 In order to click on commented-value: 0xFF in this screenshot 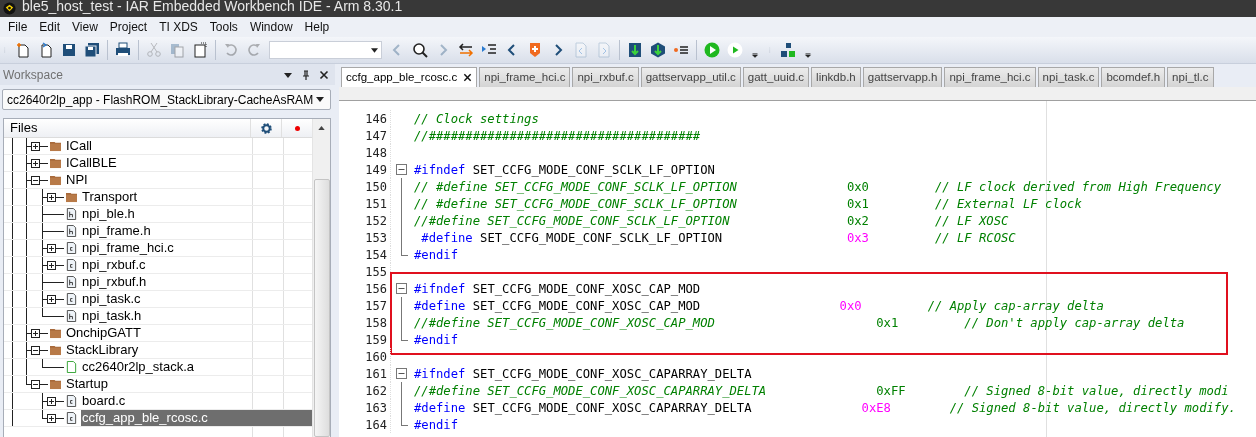, I will do `click(891, 390)`.